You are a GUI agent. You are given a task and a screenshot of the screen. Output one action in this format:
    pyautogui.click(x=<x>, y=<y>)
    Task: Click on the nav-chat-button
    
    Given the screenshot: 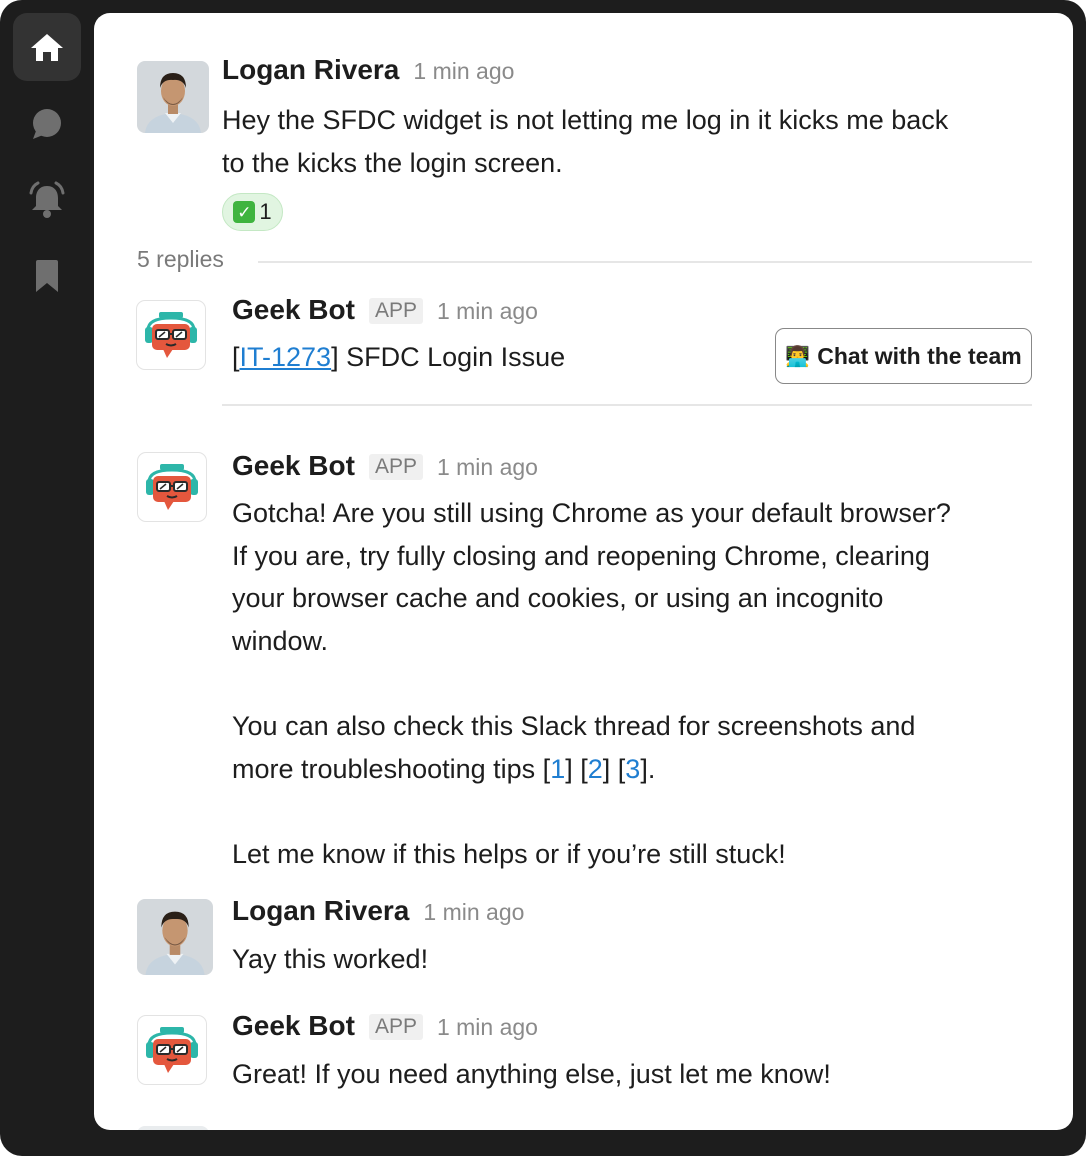 What is the action you would take?
    pyautogui.click(x=47, y=124)
    